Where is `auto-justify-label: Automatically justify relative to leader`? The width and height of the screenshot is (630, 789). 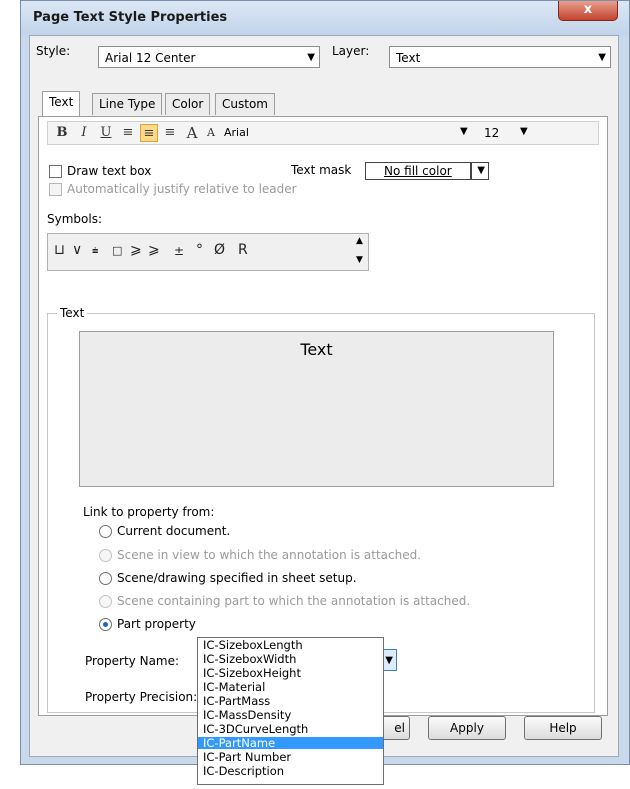
auto-justify-label: Automatically justify relative to leader is located at coordinates (182, 189).